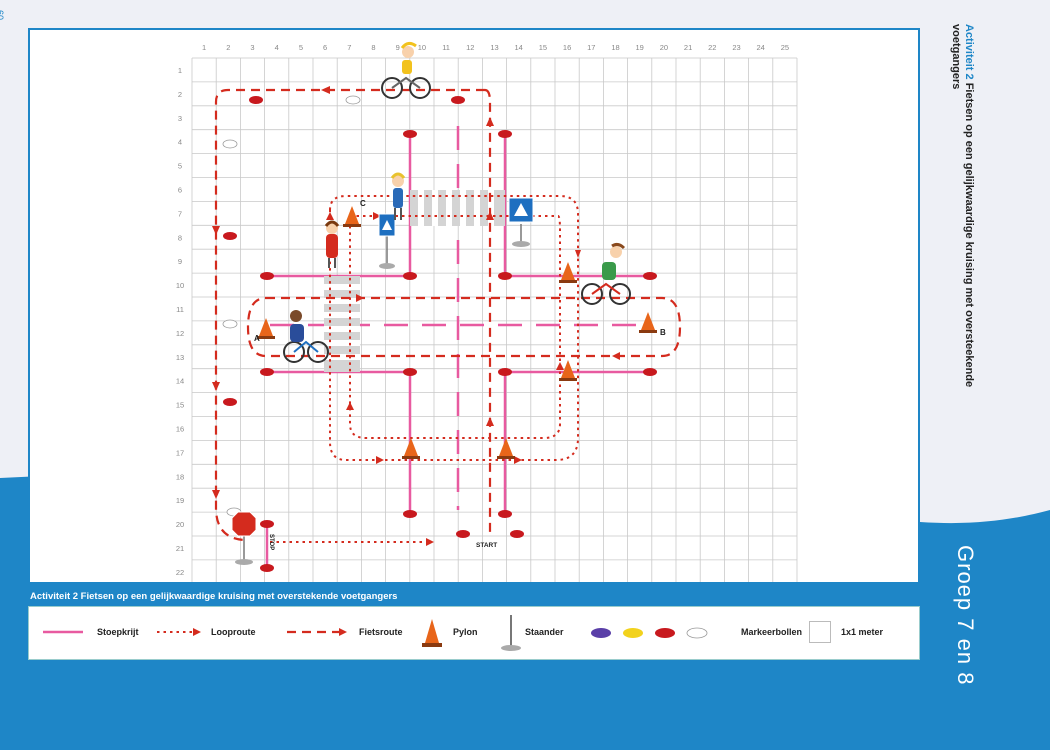 The height and width of the screenshot is (750, 1050). What do you see at coordinates (820, 632) in the screenshot?
I see `legend-grid-cell-symbol` at bounding box center [820, 632].